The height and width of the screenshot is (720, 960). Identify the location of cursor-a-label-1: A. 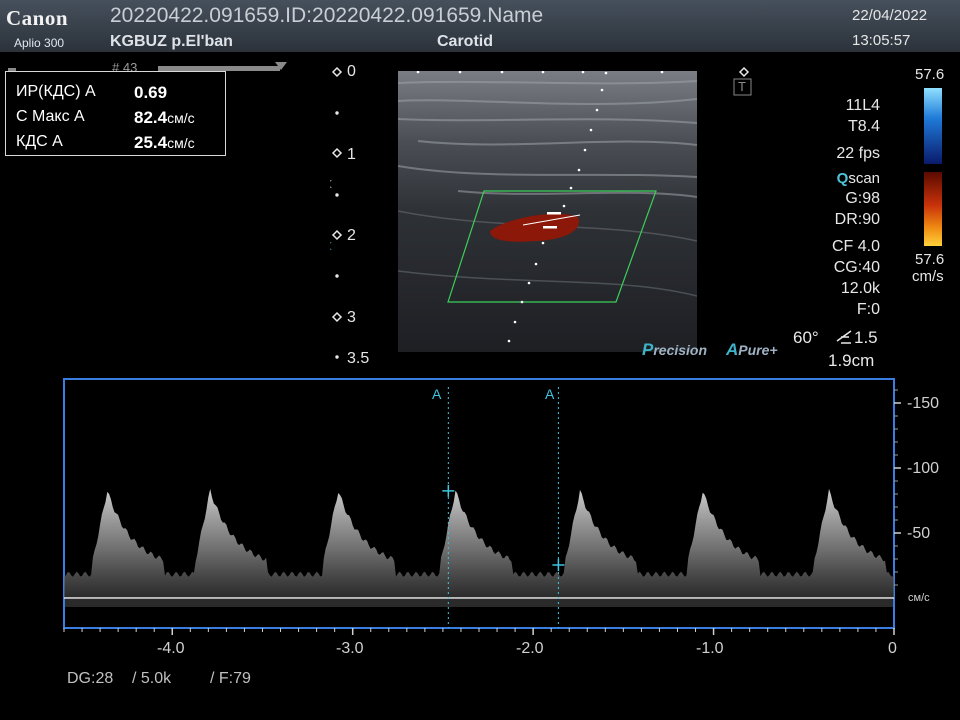
(437, 394).